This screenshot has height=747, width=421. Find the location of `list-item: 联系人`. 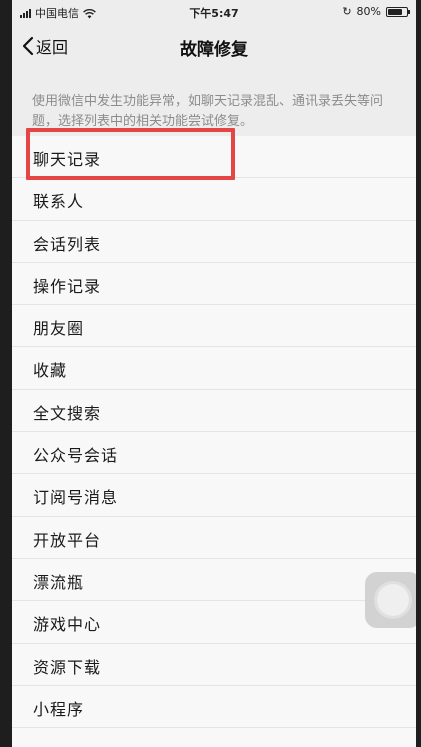

list-item: 联系人 is located at coordinates (214, 199).